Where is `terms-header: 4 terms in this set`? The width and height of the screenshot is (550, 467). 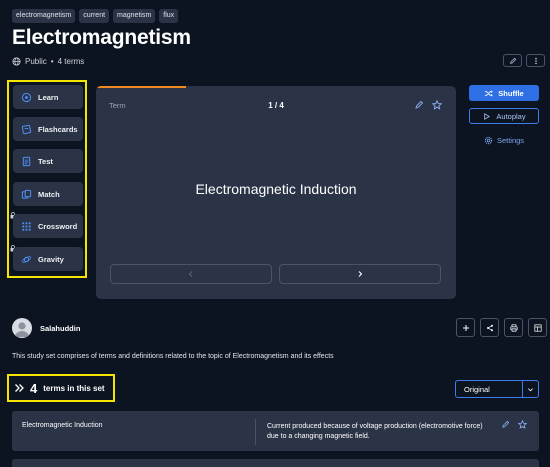
terms-header: 4 terms in this set is located at coordinates (61, 388).